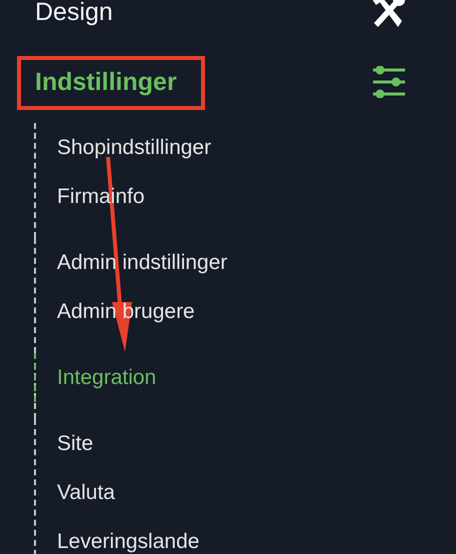 This screenshot has width=456, height=554. I want to click on menu-item: Design, so click(74, 13).